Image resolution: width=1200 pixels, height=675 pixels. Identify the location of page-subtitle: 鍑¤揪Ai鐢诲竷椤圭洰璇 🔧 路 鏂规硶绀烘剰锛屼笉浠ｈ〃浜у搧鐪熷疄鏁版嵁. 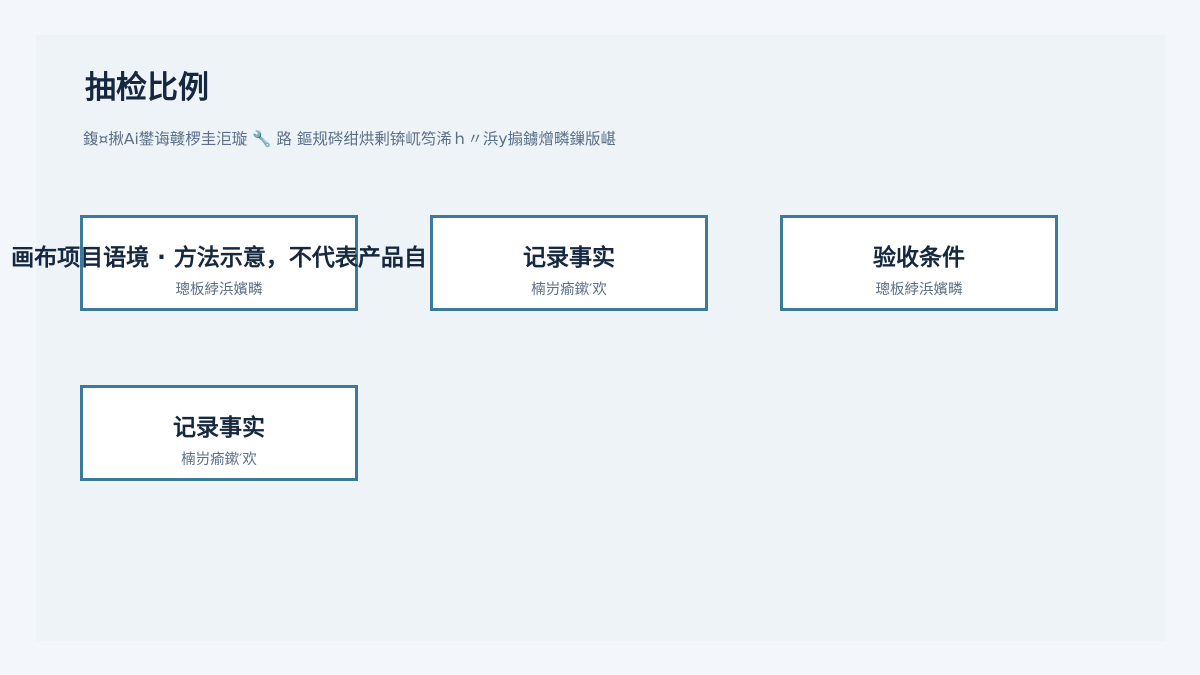
(350, 139).